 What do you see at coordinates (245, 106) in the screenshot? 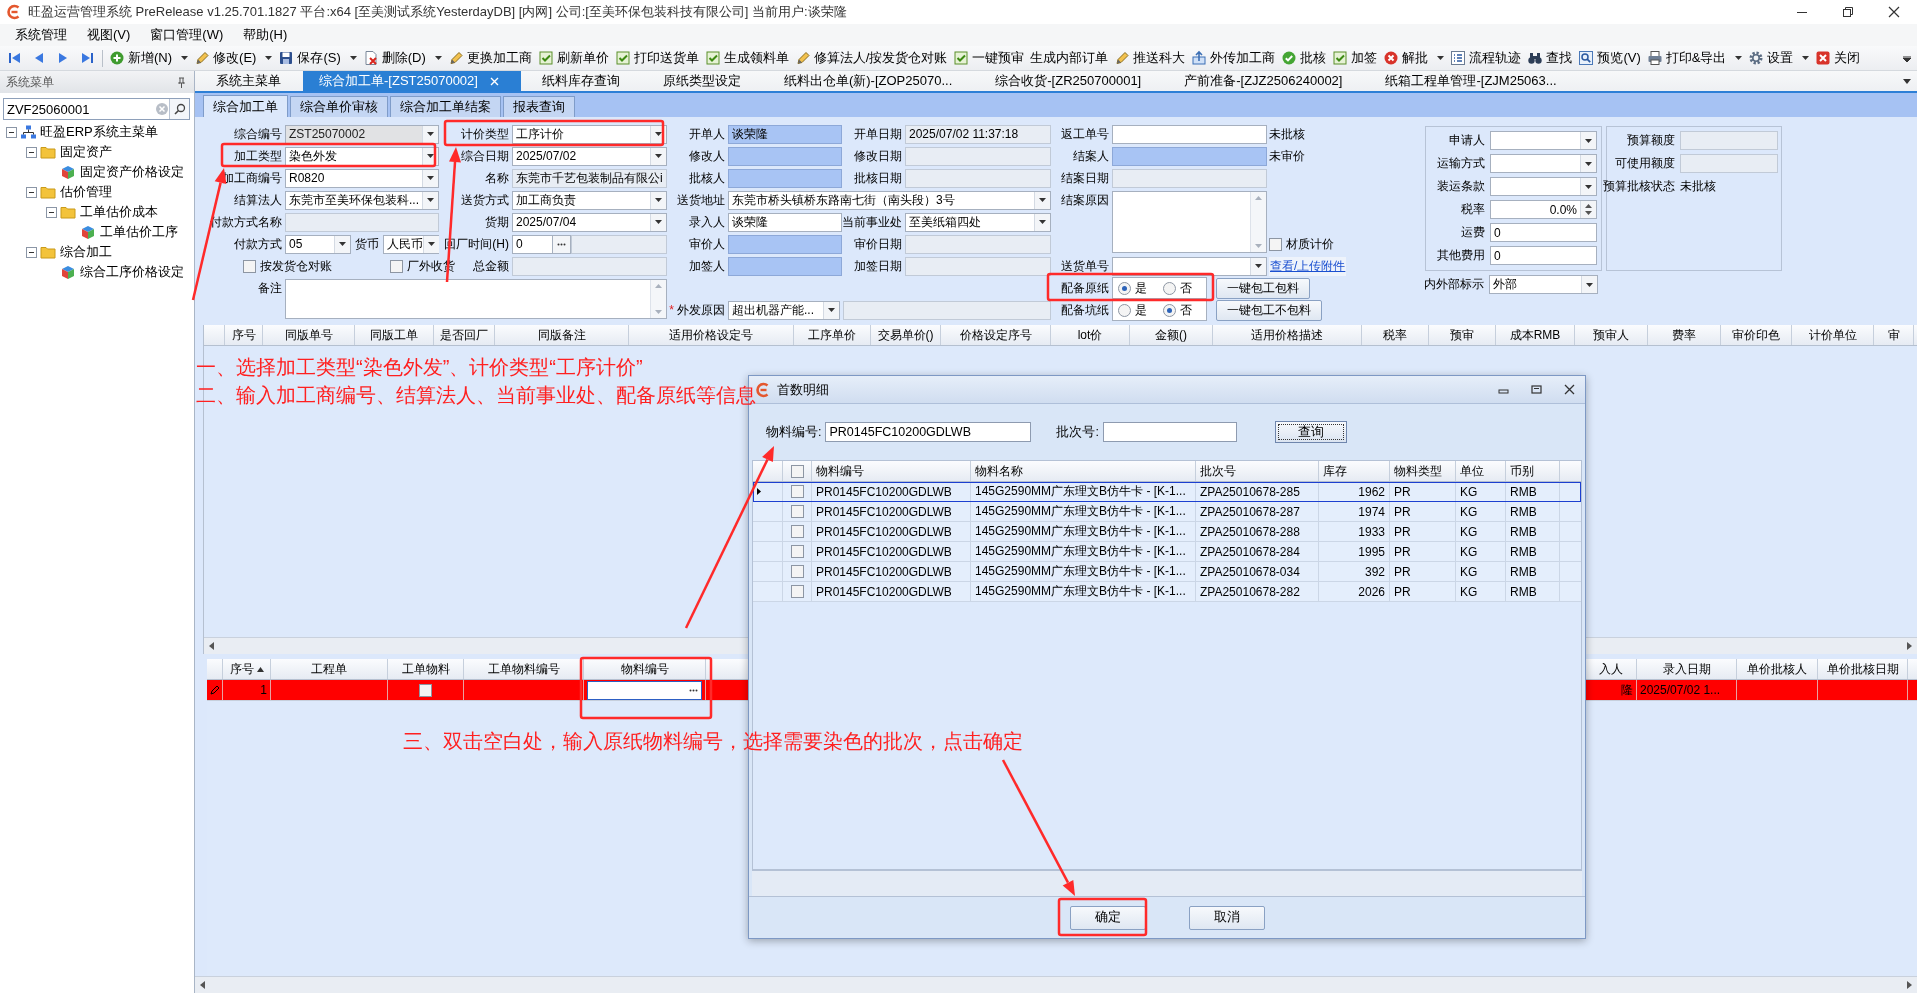
I see `tab: 综合加工单` at bounding box center [245, 106].